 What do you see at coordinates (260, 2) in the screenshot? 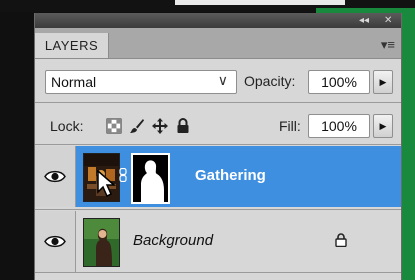
I see `background-menu-fragment` at bounding box center [260, 2].